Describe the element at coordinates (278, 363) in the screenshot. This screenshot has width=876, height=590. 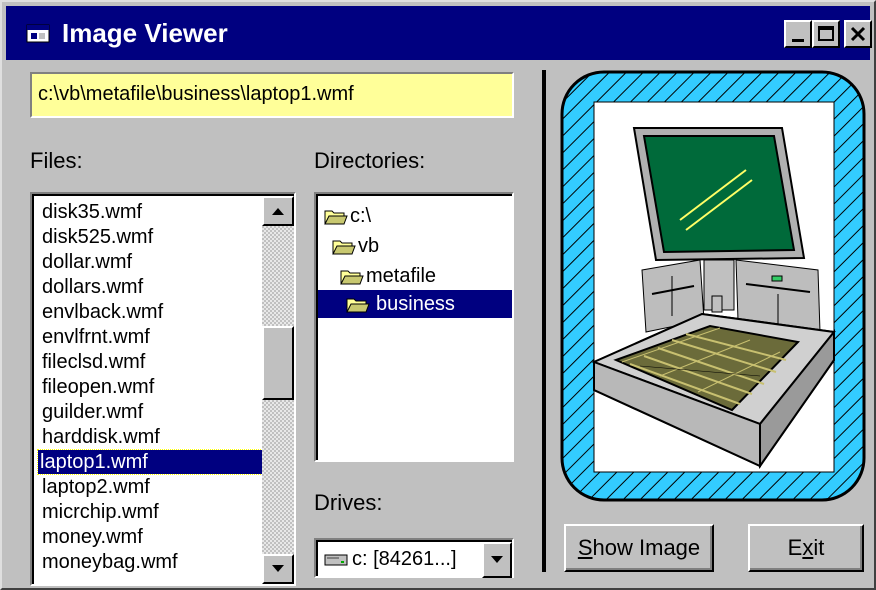
I see `scroll-thumb` at that location.